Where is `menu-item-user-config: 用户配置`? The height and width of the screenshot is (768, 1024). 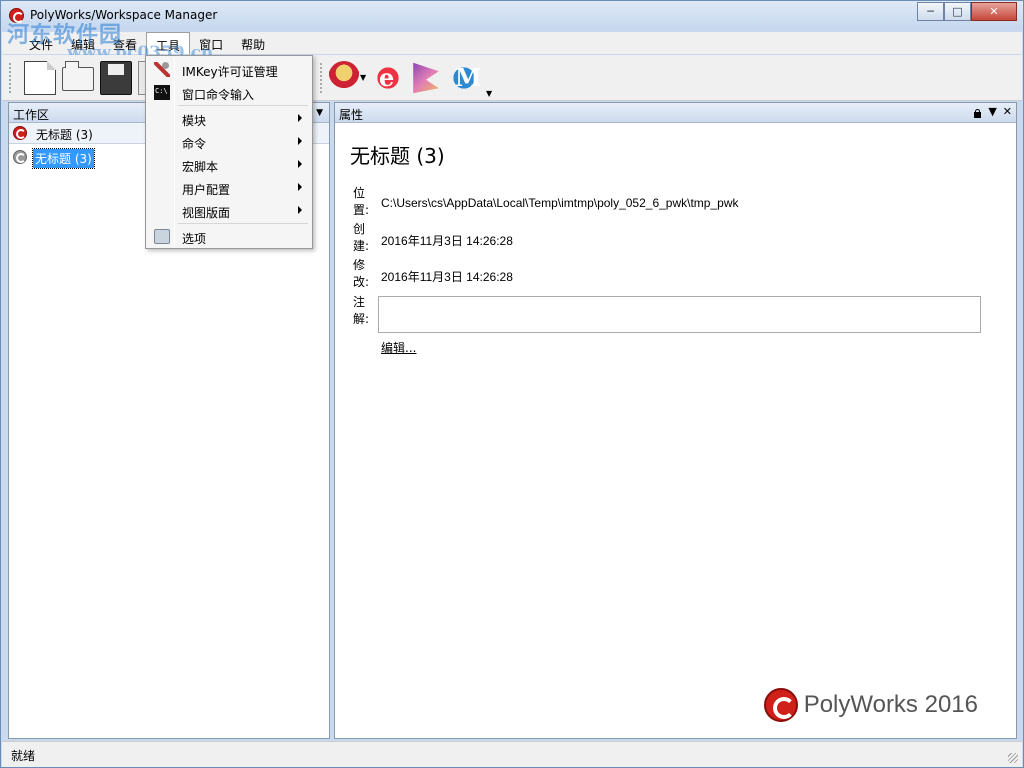 menu-item-user-config: 用户配置 is located at coordinates (229, 188).